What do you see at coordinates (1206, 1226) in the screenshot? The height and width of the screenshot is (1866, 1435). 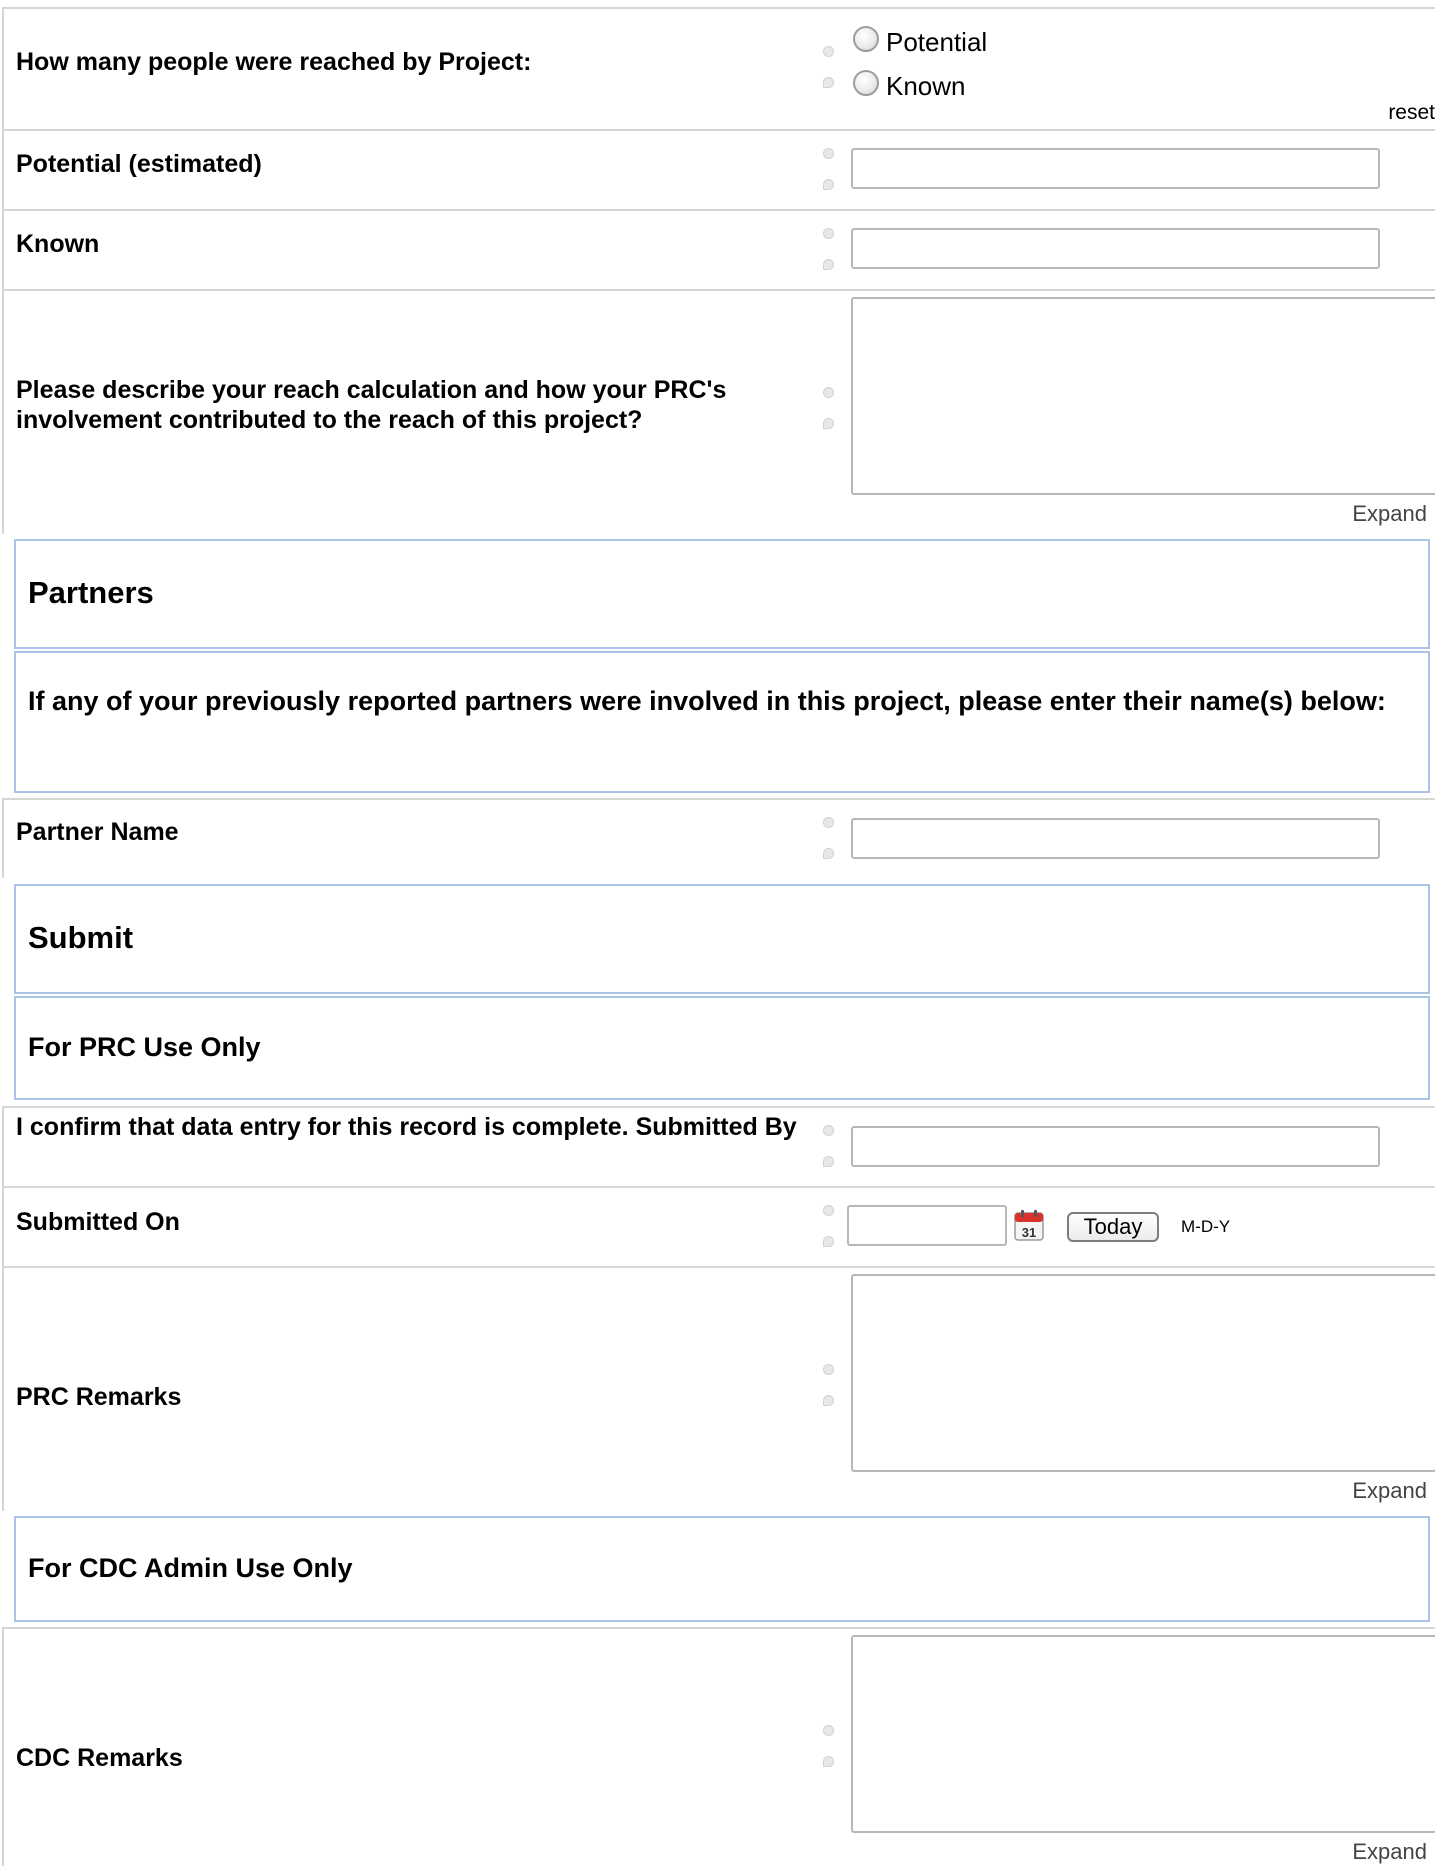 I see `date-format-hint: M-D-Y` at bounding box center [1206, 1226].